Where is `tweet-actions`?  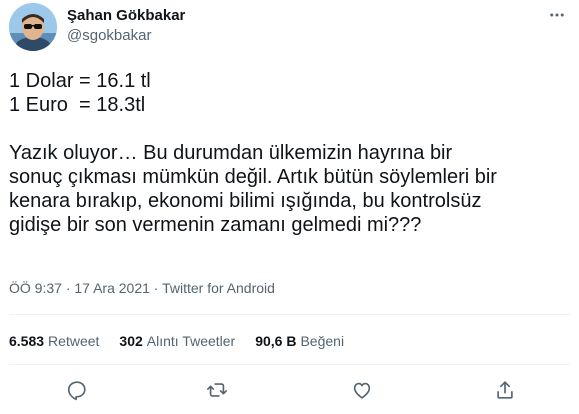
tweet-actions is located at coordinates (289, 390).